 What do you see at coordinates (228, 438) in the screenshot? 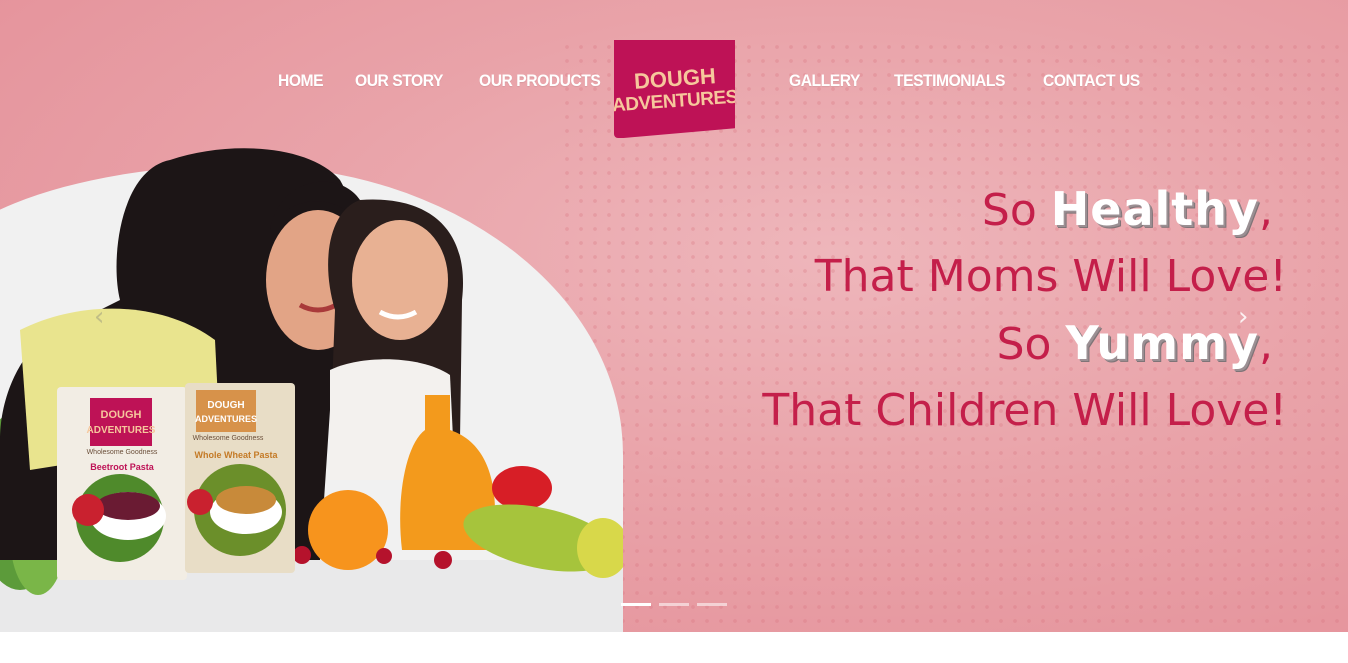
I see `pack2-tagline: Wholesome Goodness` at bounding box center [228, 438].